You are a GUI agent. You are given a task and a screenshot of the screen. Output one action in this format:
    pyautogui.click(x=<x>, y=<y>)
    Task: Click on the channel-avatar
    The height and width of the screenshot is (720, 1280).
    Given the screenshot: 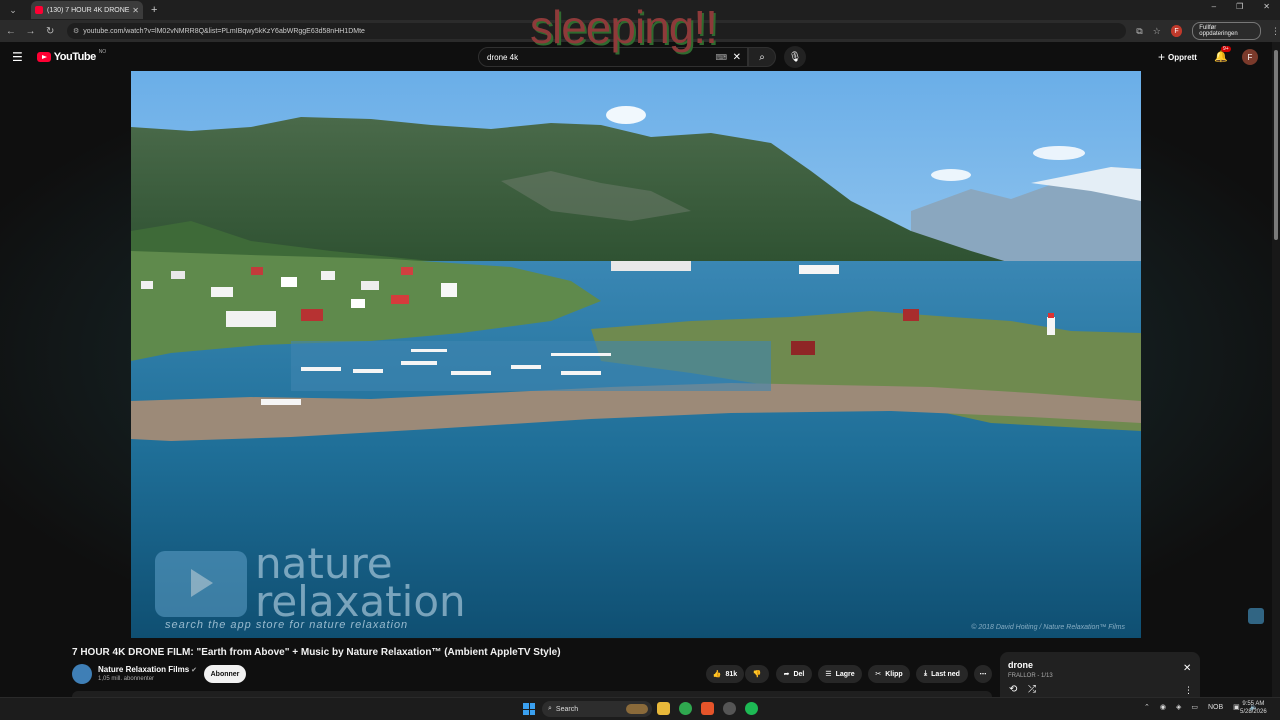 What is the action you would take?
    pyautogui.click(x=82, y=674)
    